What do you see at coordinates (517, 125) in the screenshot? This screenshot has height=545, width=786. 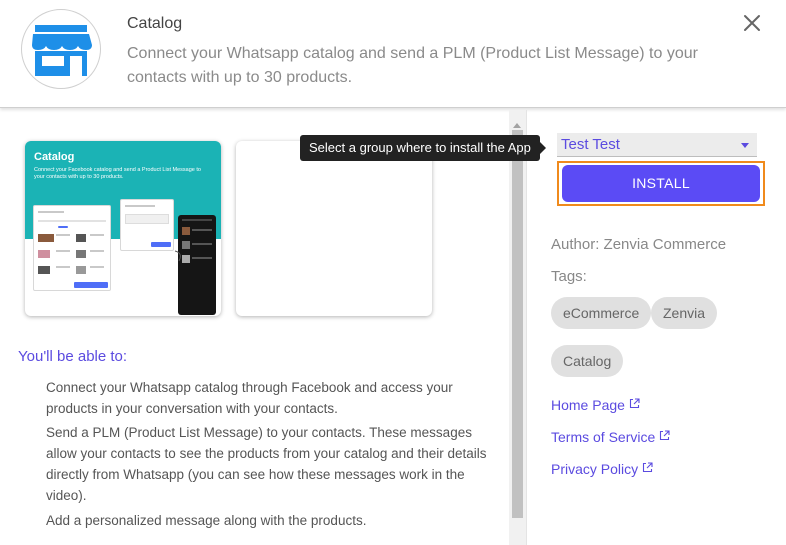 I see `scroll-up-arrow-icon` at bounding box center [517, 125].